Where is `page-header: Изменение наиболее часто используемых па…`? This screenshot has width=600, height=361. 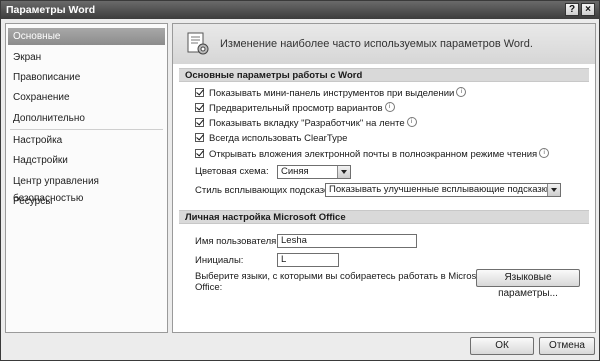 page-header: Изменение наиболее часто используемых па… is located at coordinates (384, 44).